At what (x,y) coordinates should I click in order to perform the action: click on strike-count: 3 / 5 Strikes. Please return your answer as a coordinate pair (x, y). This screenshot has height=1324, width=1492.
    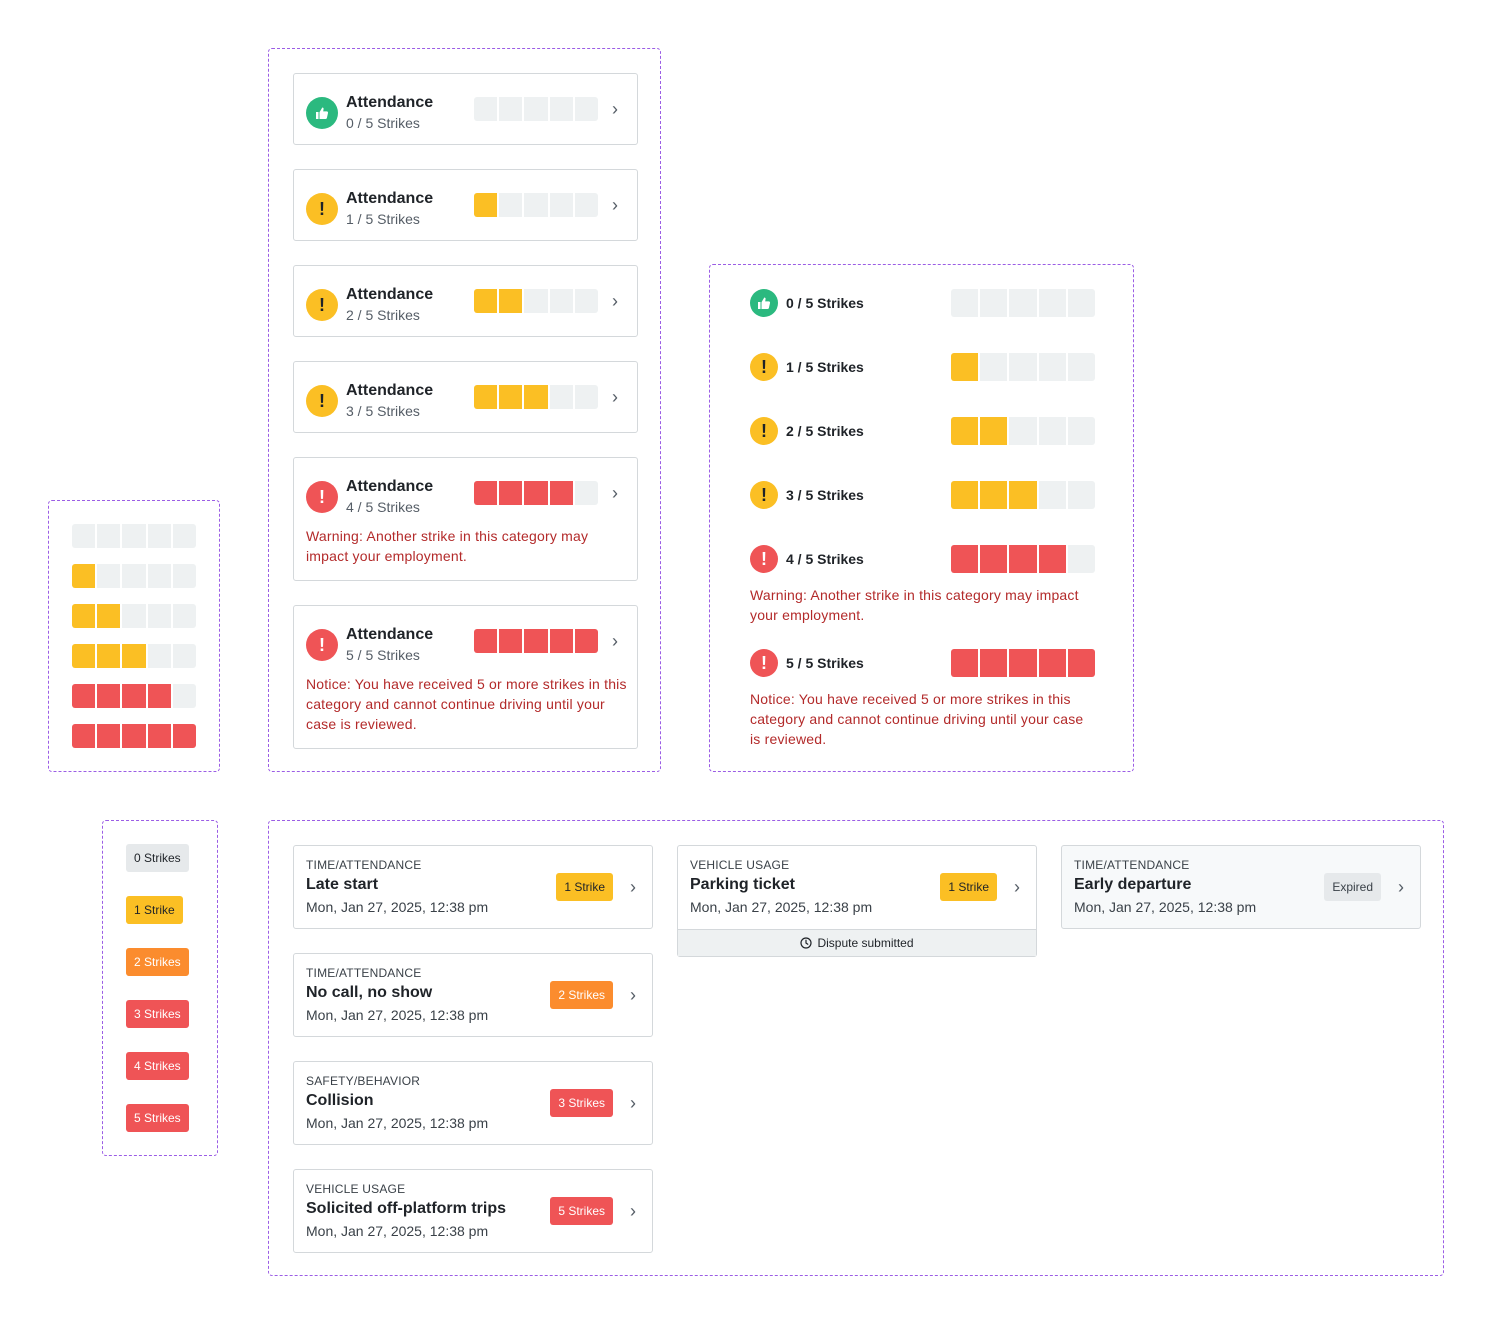
    Looking at the image, I should click on (825, 495).